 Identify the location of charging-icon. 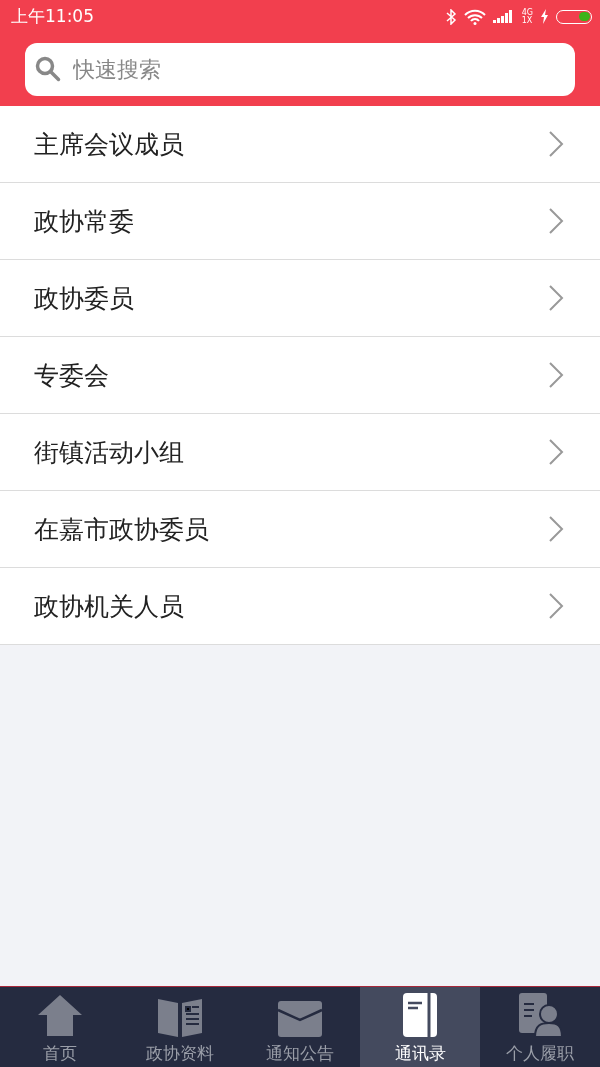
(544, 16).